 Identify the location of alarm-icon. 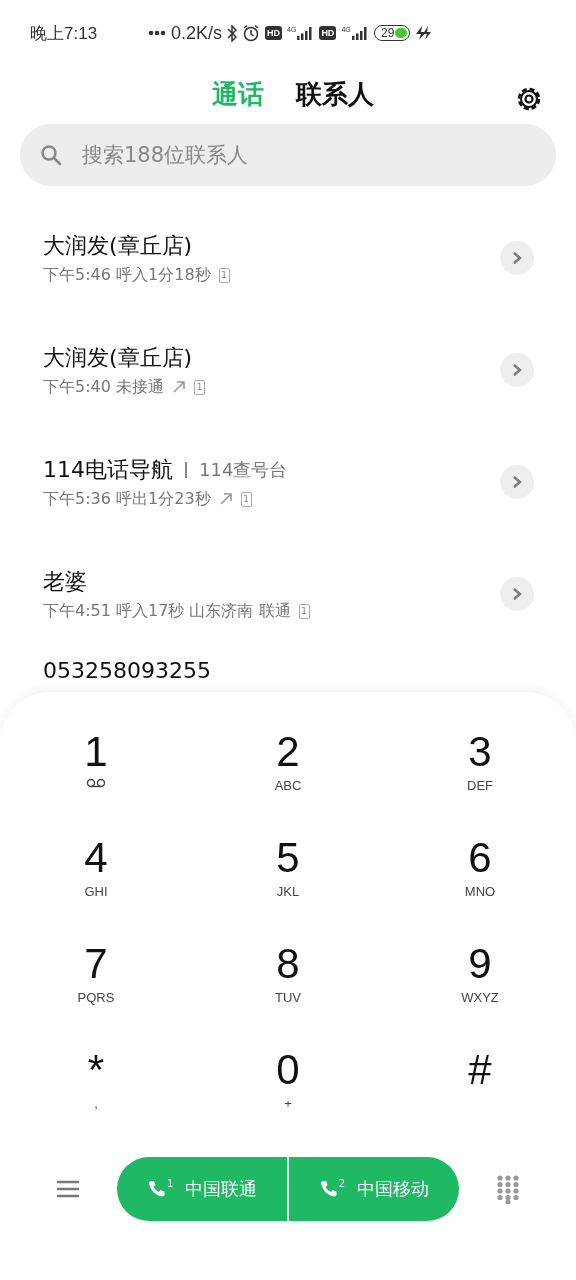
(251, 33).